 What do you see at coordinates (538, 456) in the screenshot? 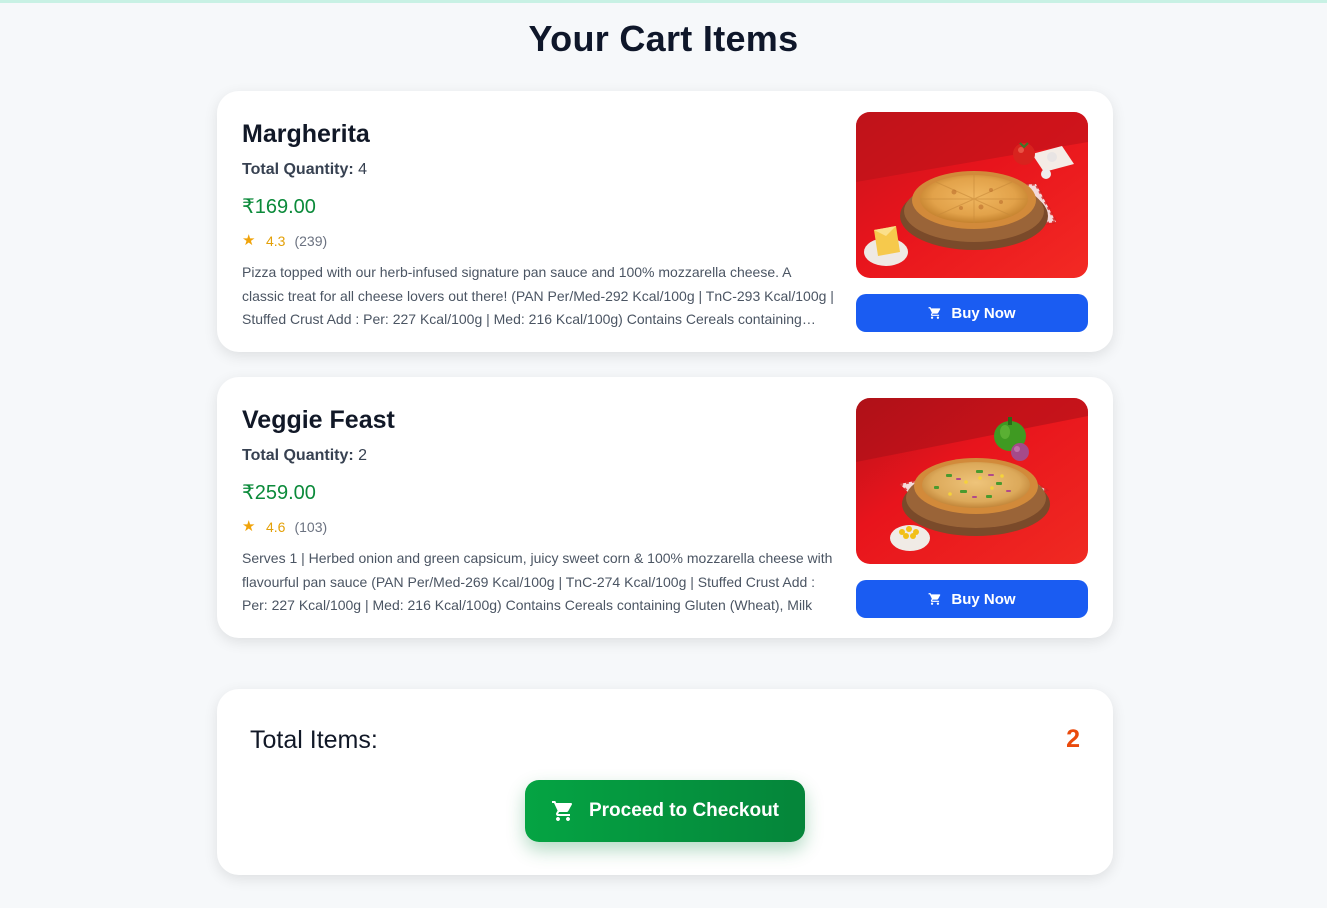
I see `quantity-row: Total Quantity: 2` at bounding box center [538, 456].